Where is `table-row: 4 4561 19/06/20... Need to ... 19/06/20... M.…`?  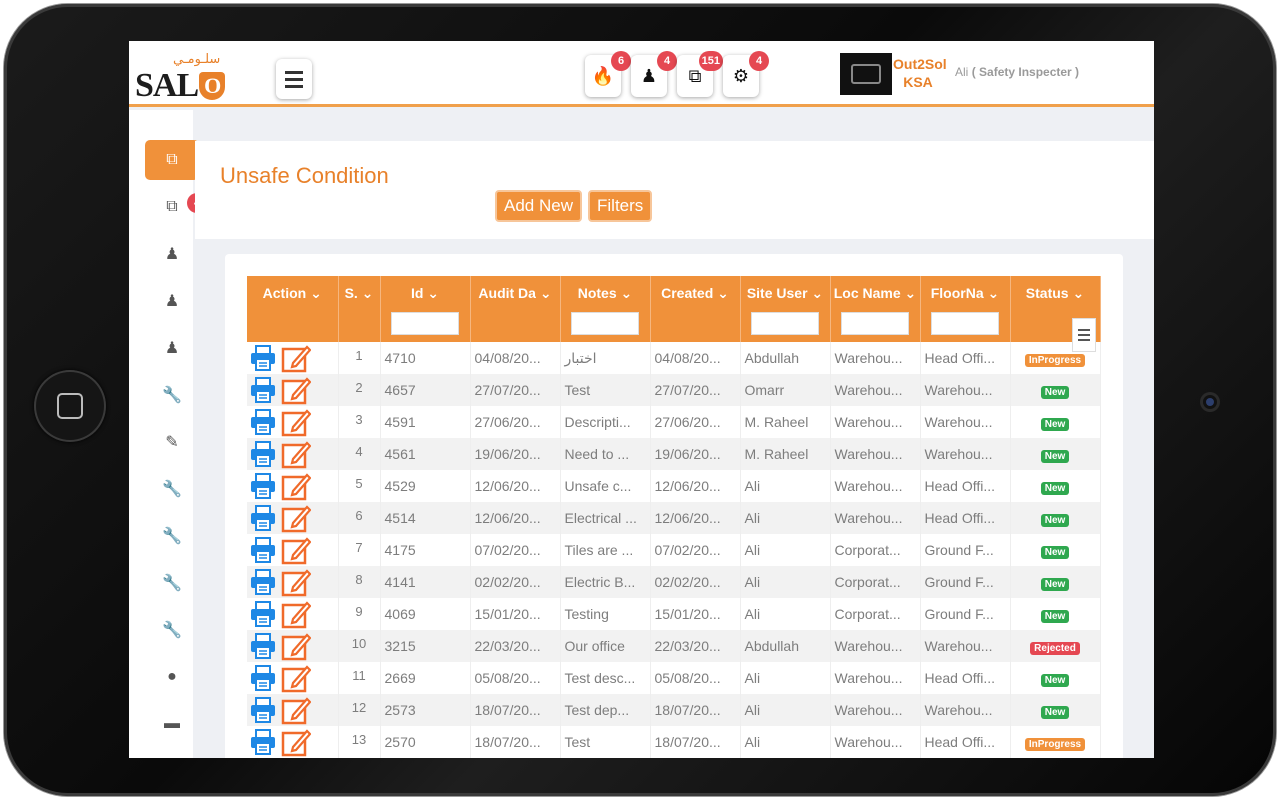 table-row: 4 4561 19/06/20... Need to ... 19/06/20... M.… is located at coordinates (674, 454).